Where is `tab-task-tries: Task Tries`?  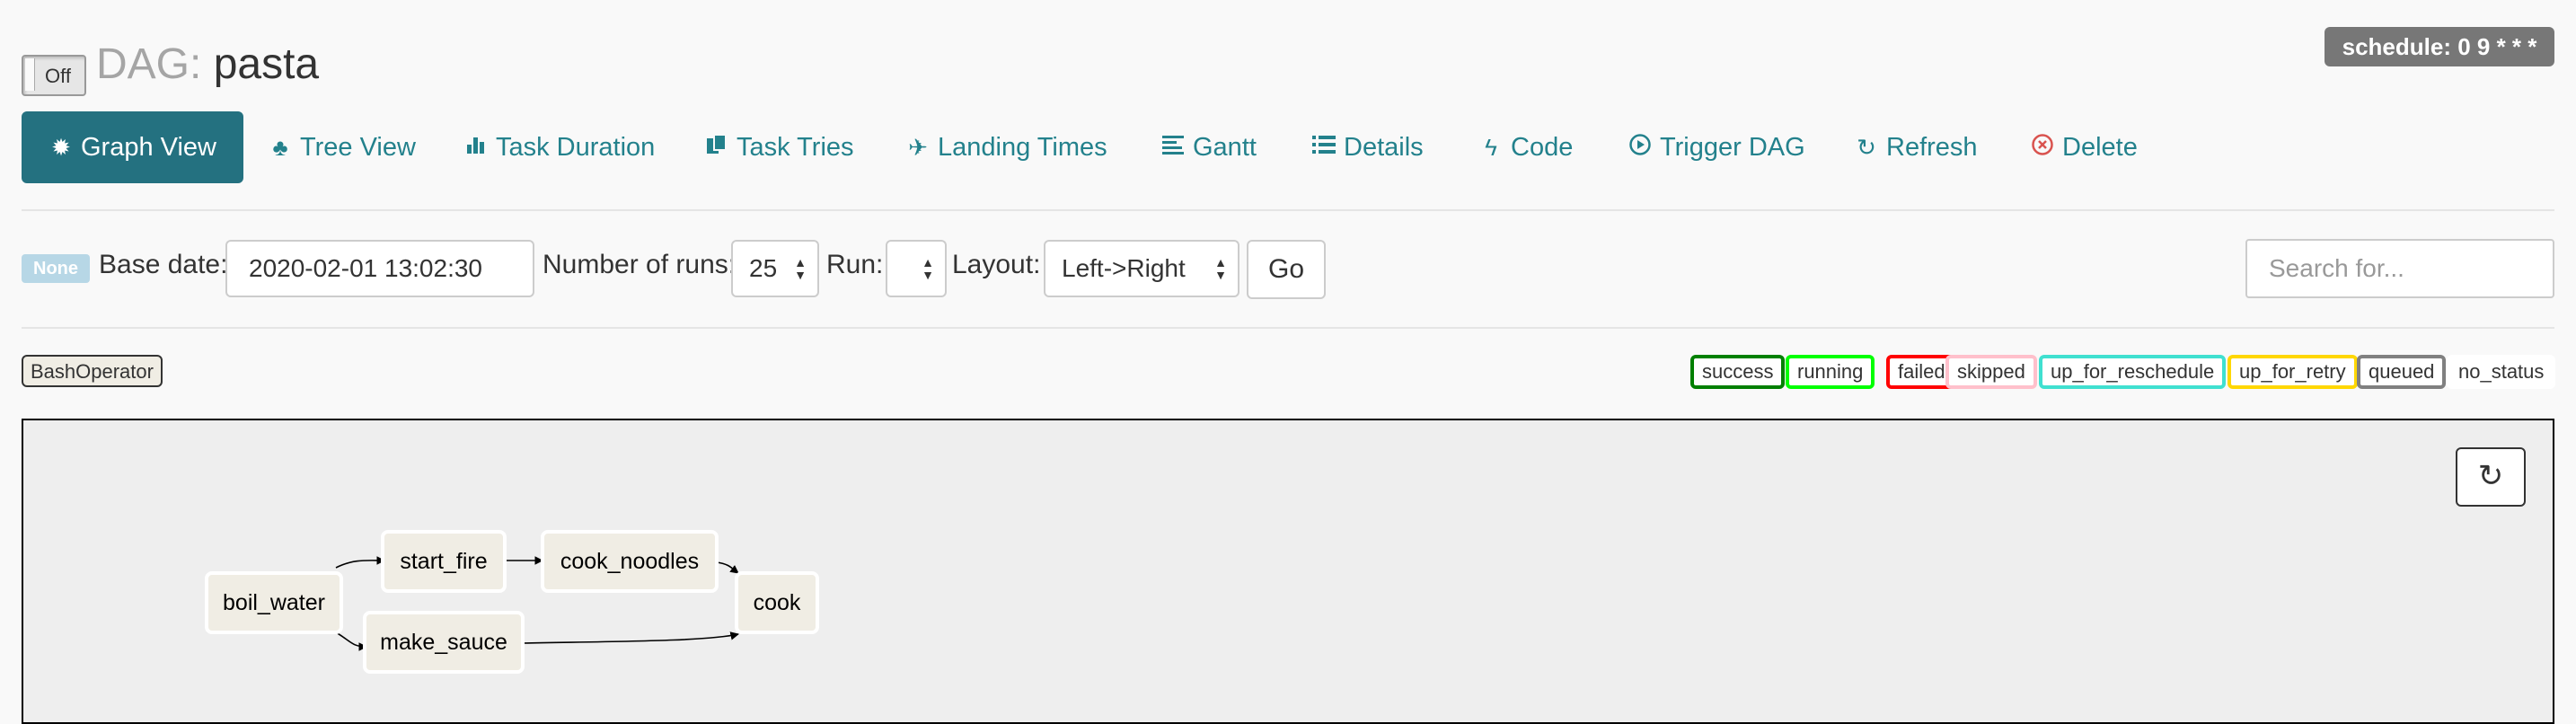 tab-task-tries: Task Tries is located at coordinates (779, 147).